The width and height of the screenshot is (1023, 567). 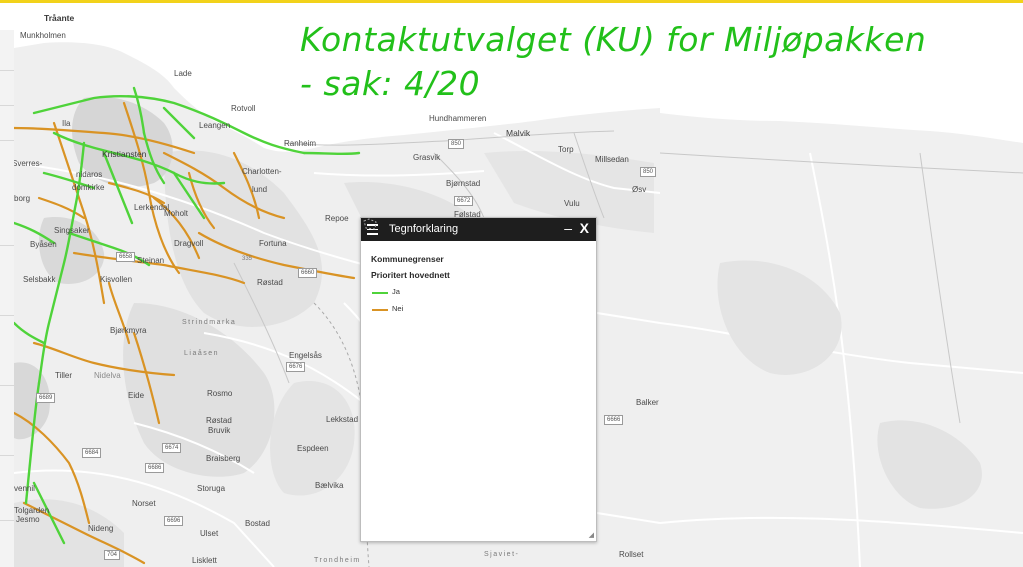 What do you see at coordinates (518, 133) in the screenshot?
I see `map-label-malvik: Malvik` at bounding box center [518, 133].